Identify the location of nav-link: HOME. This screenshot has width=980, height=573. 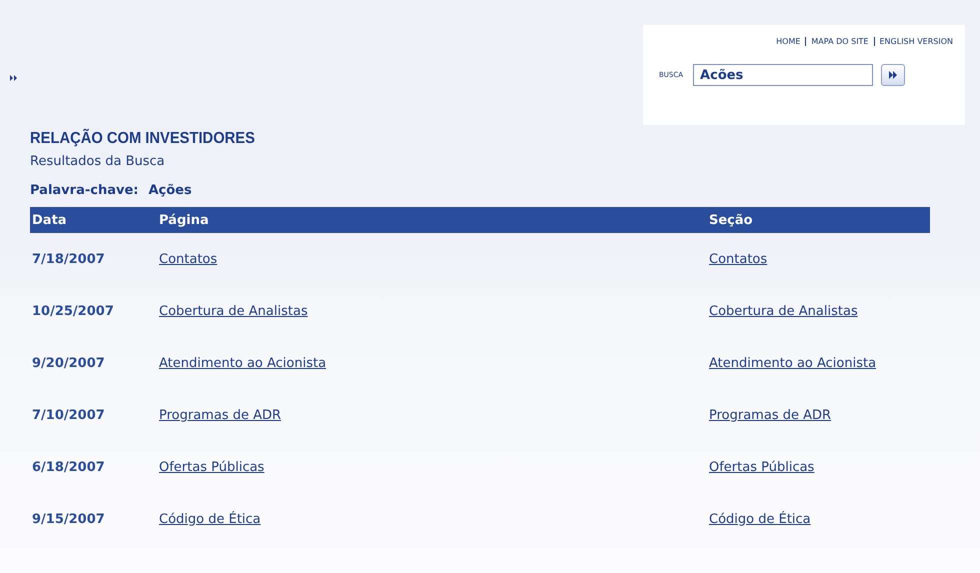
(788, 41).